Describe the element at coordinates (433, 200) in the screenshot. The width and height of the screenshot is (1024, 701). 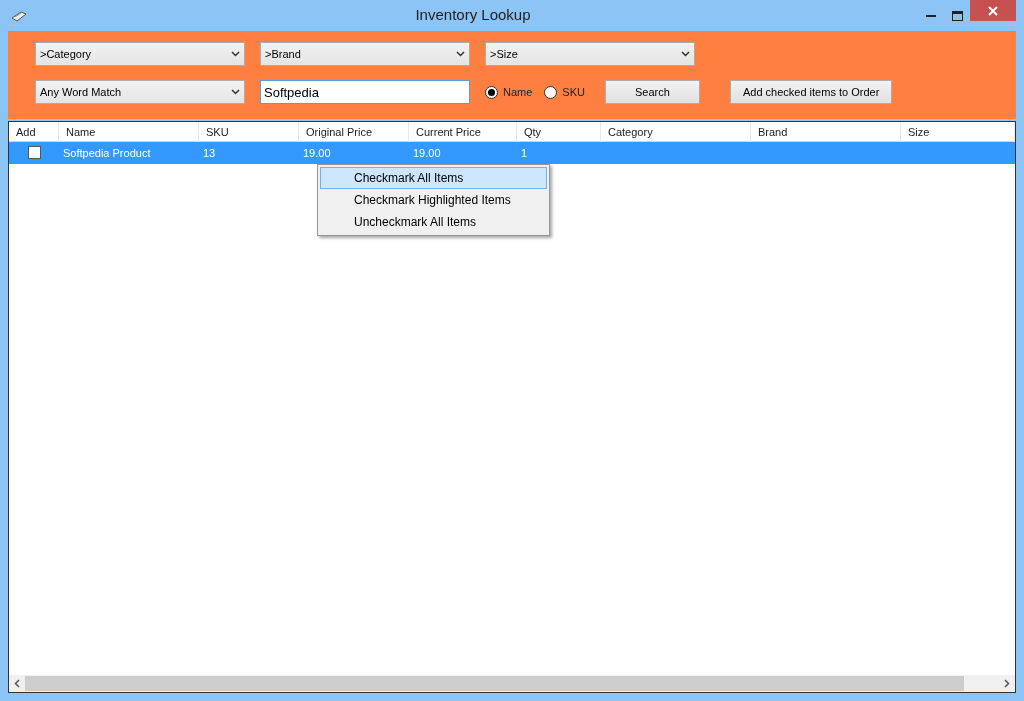
I see `menu-item: Checkmark Highlighted Items` at that location.